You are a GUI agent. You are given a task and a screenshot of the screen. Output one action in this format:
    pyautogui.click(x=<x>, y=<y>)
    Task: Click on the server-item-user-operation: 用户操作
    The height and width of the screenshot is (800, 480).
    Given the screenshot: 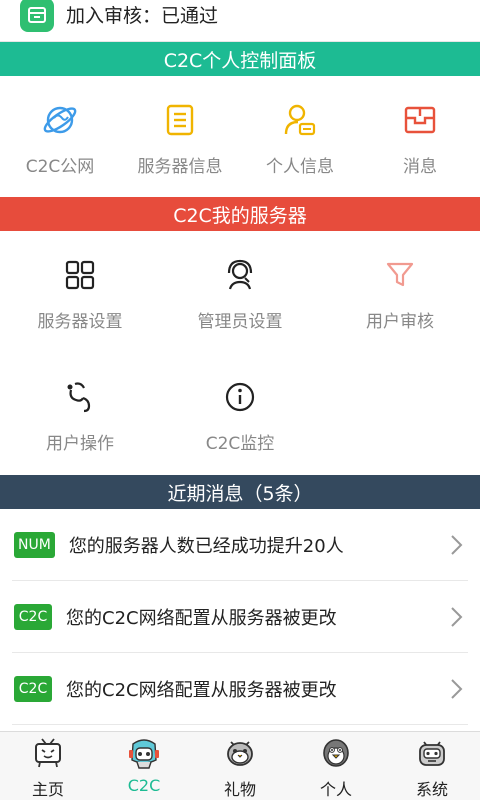 What is the action you would take?
    pyautogui.click(x=80, y=415)
    